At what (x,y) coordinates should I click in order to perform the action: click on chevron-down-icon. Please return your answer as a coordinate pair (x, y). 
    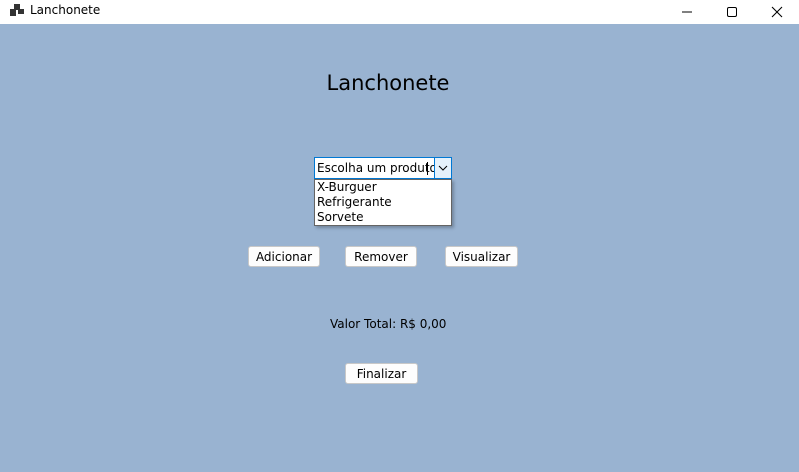
    Looking at the image, I should click on (443, 168).